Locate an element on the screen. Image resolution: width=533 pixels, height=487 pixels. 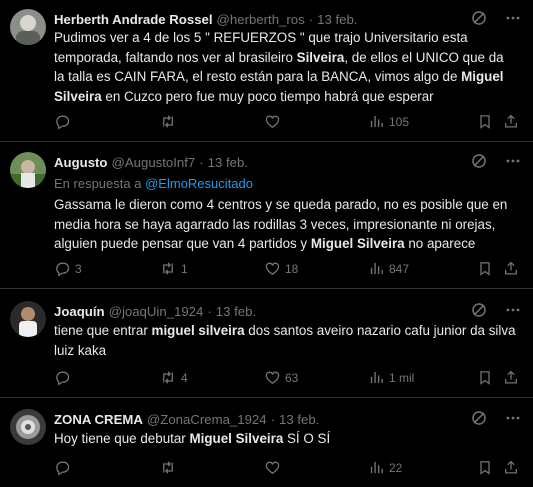
views-button: 847 is located at coordinates (388, 268).